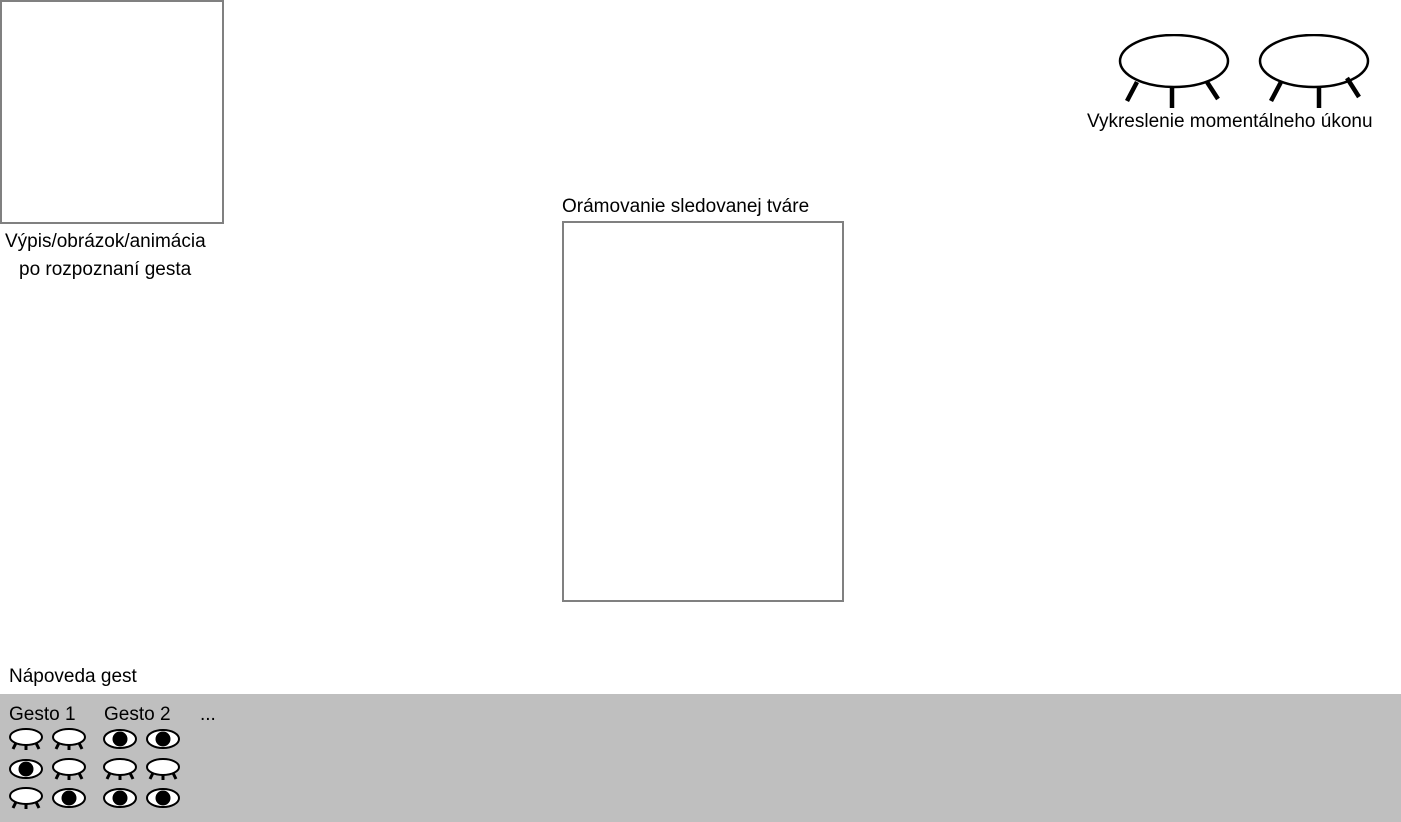 This screenshot has height=822, width=1401. What do you see at coordinates (686, 206) in the screenshot?
I see `face-box-caption: Orámovanie sledovanej tváre` at bounding box center [686, 206].